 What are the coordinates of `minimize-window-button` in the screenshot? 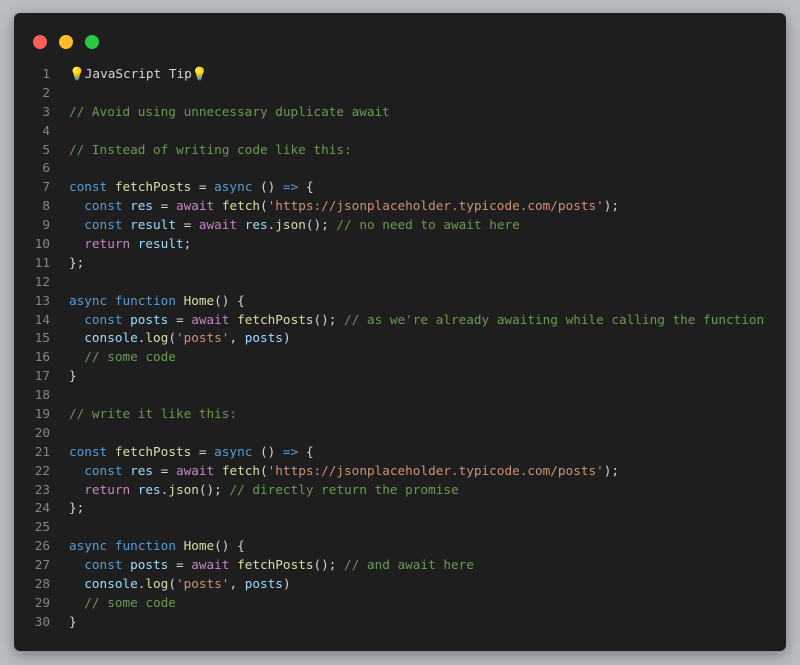 It's located at (66, 42).